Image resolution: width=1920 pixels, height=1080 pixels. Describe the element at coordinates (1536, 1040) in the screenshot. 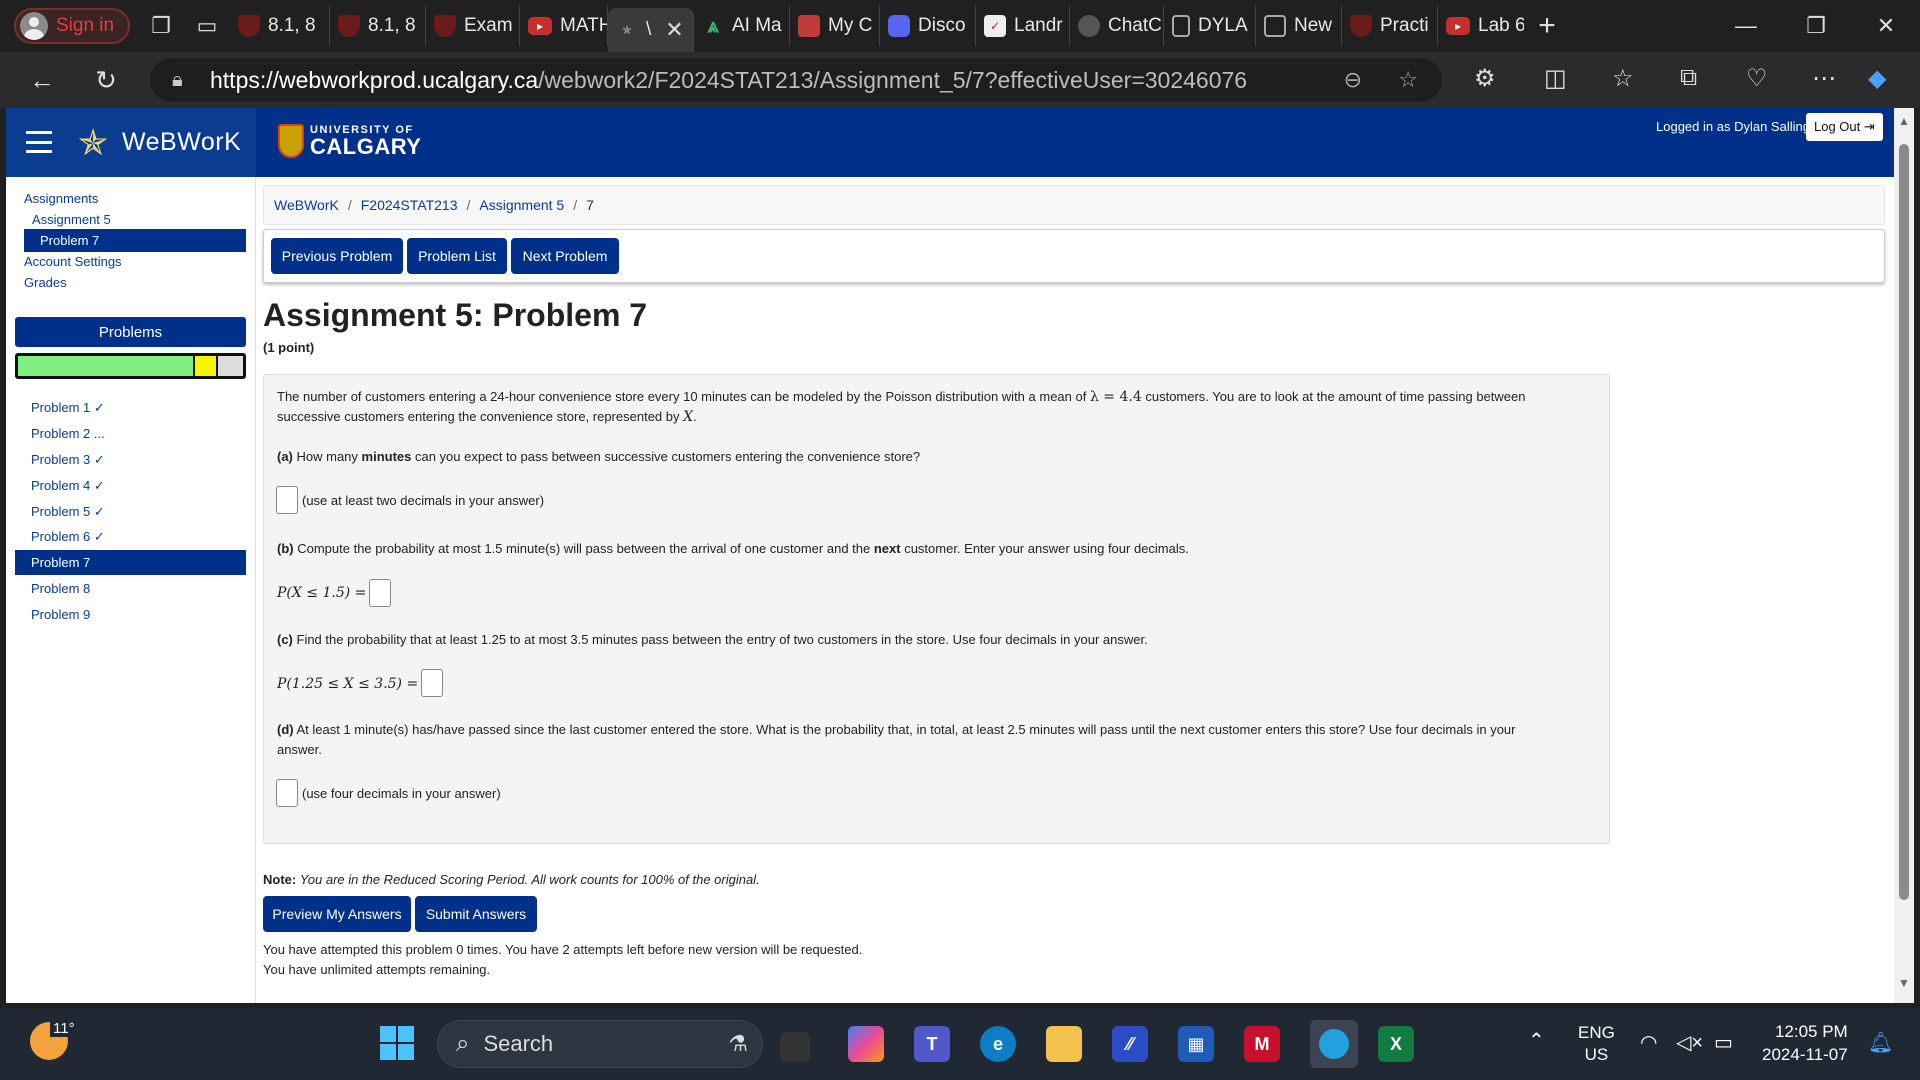

I see `tray-overflow-icon: ⌃` at that location.